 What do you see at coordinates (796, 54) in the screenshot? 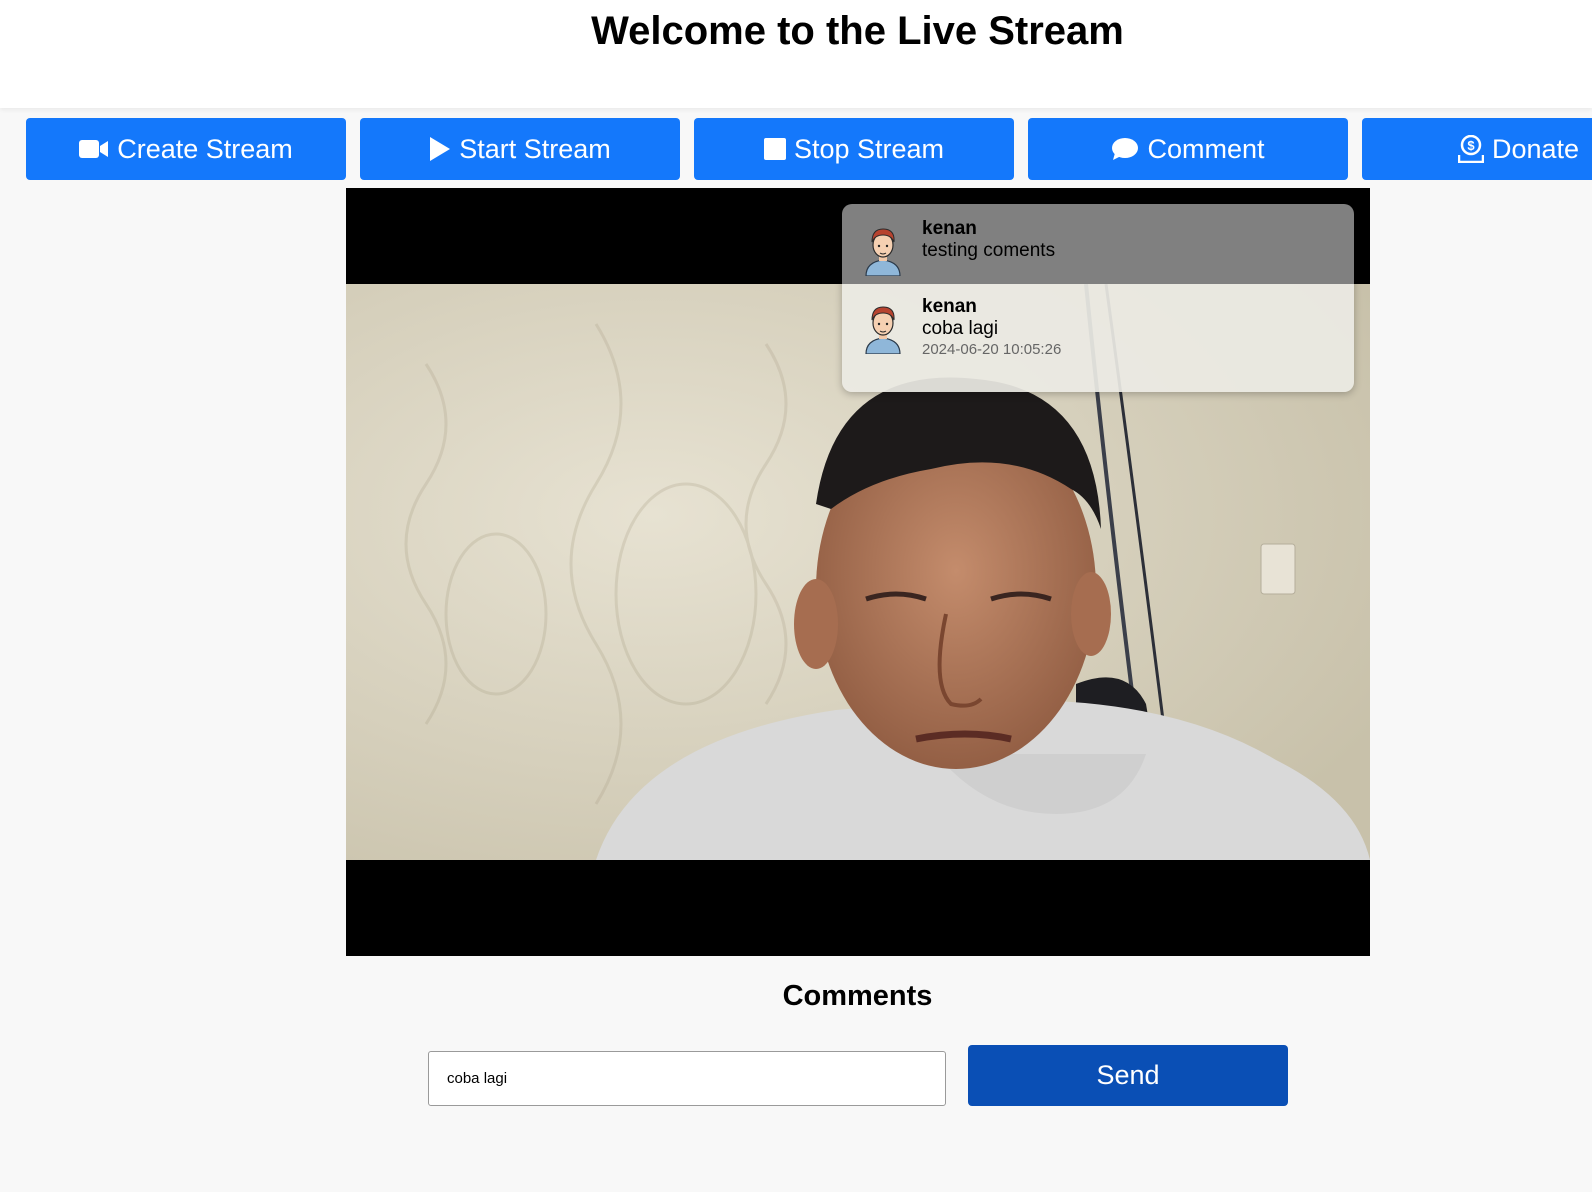
I see `page-header: Welcome to the Live Stream` at bounding box center [796, 54].